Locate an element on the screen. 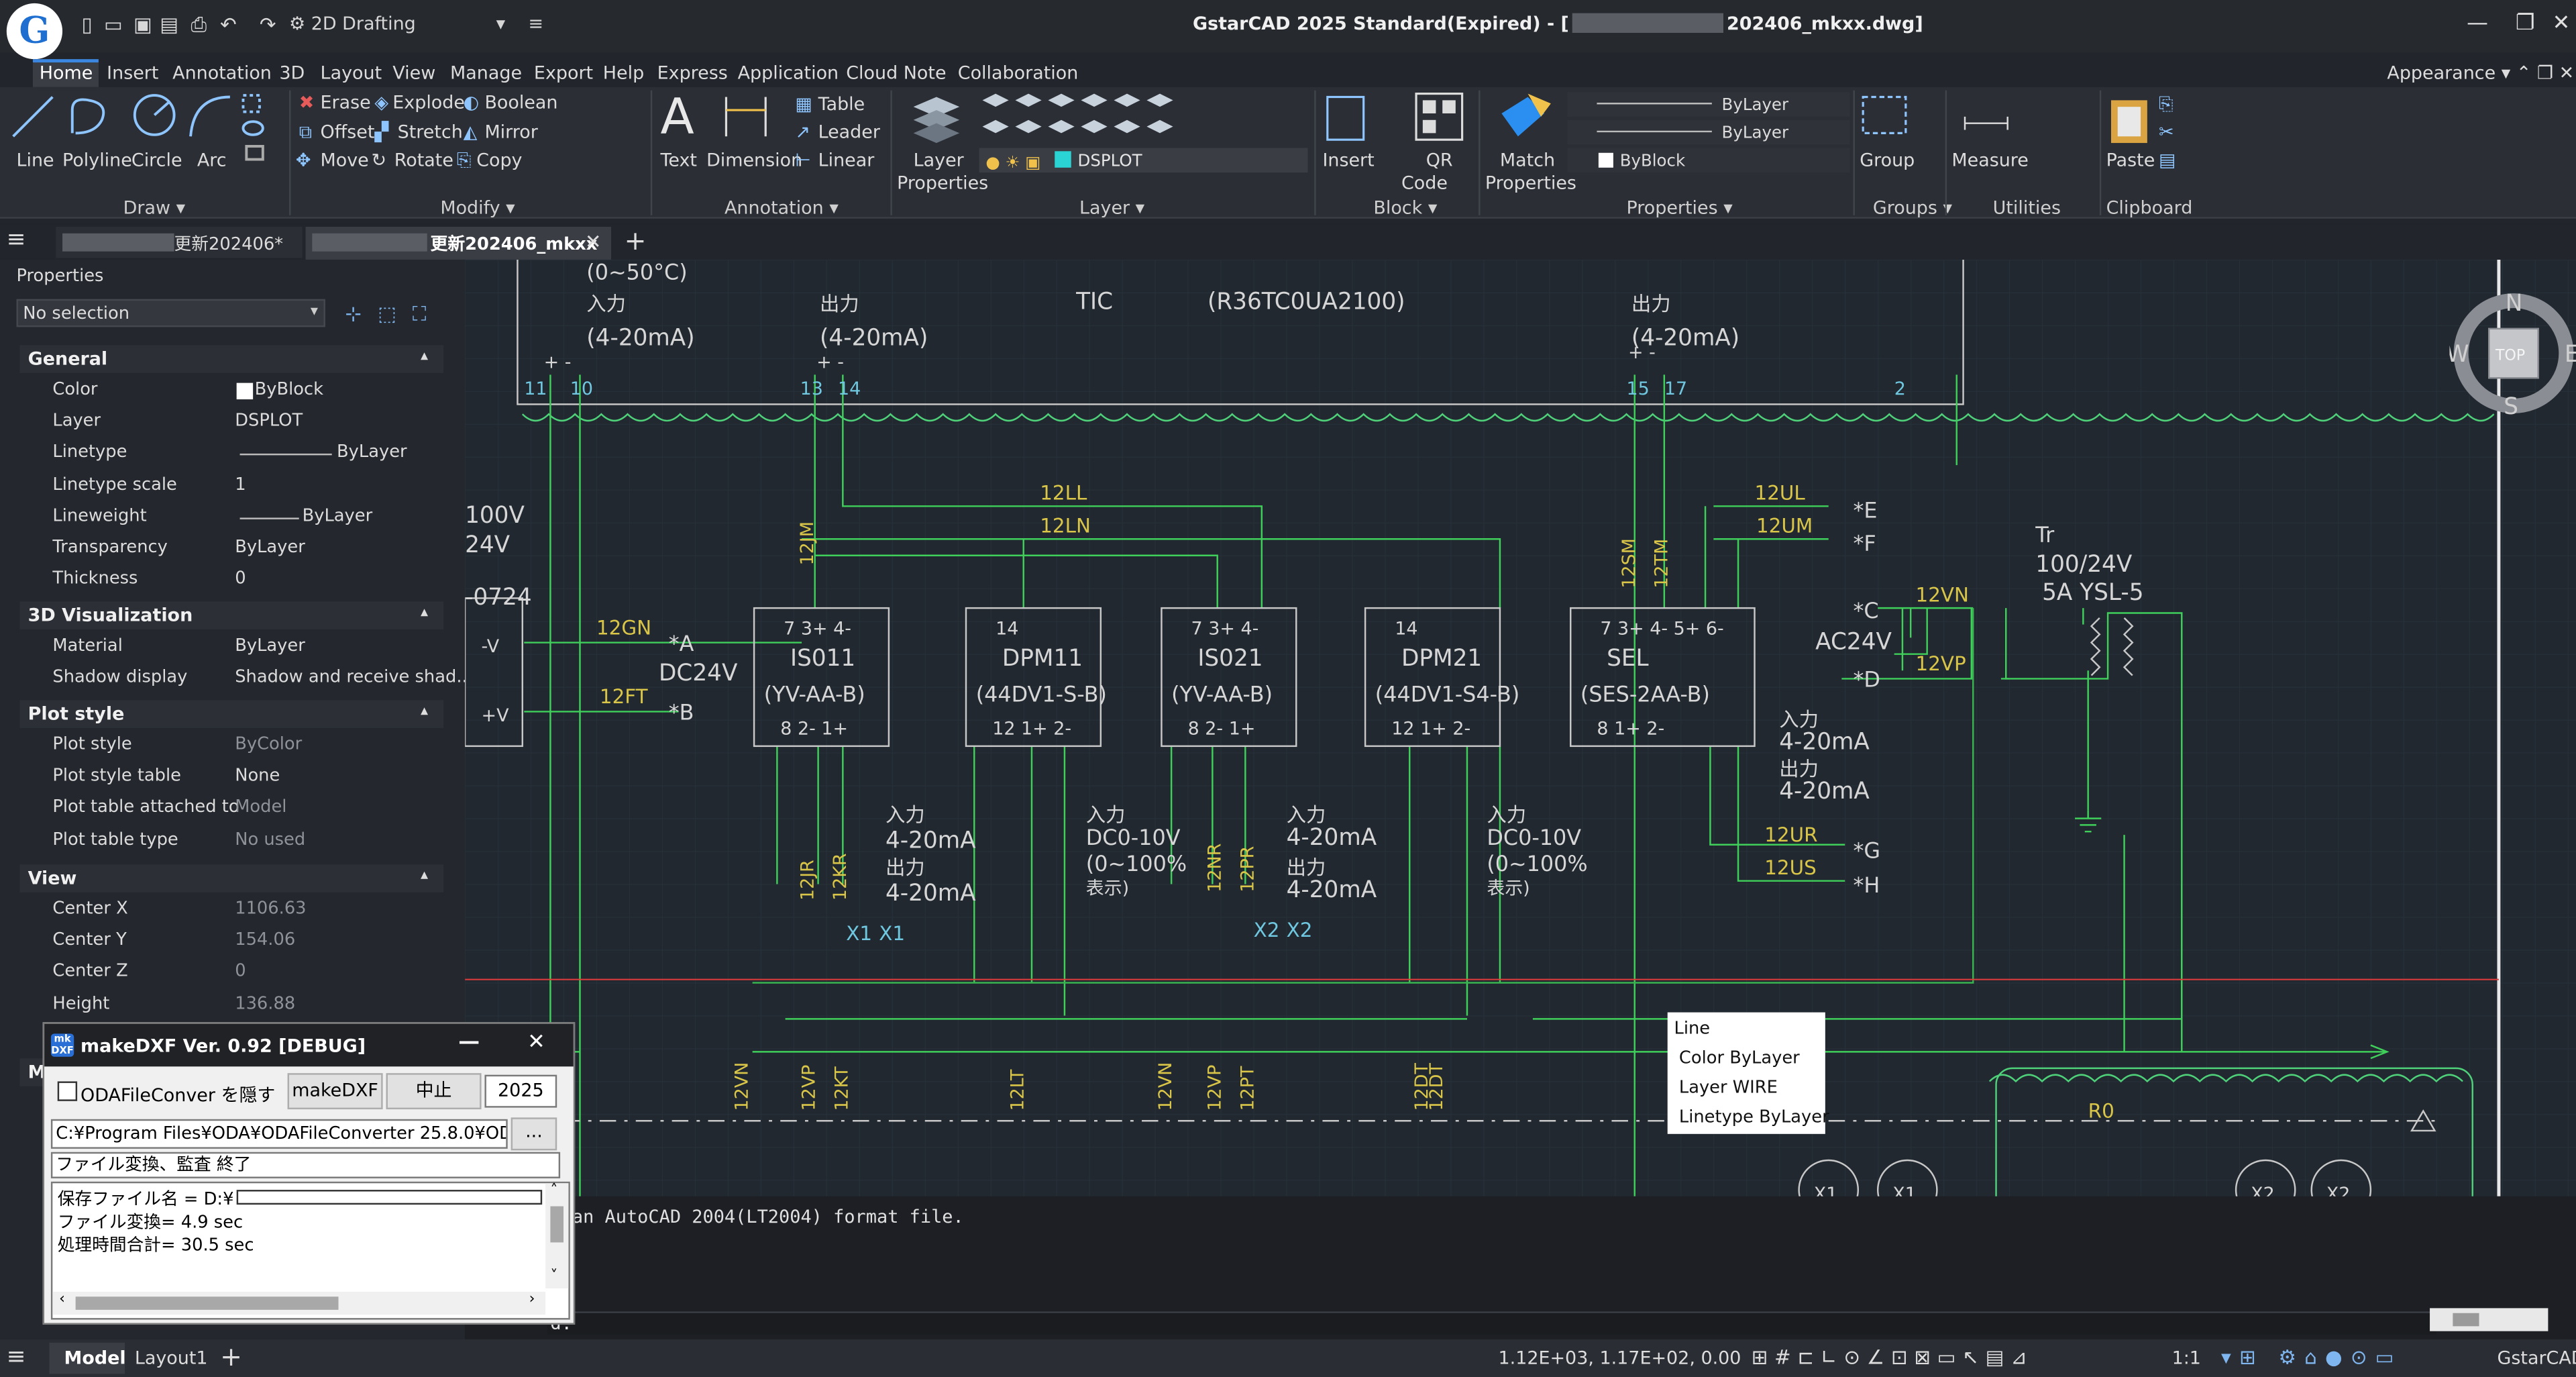  open-folder-icon: ▭ is located at coordinates (113, 24).